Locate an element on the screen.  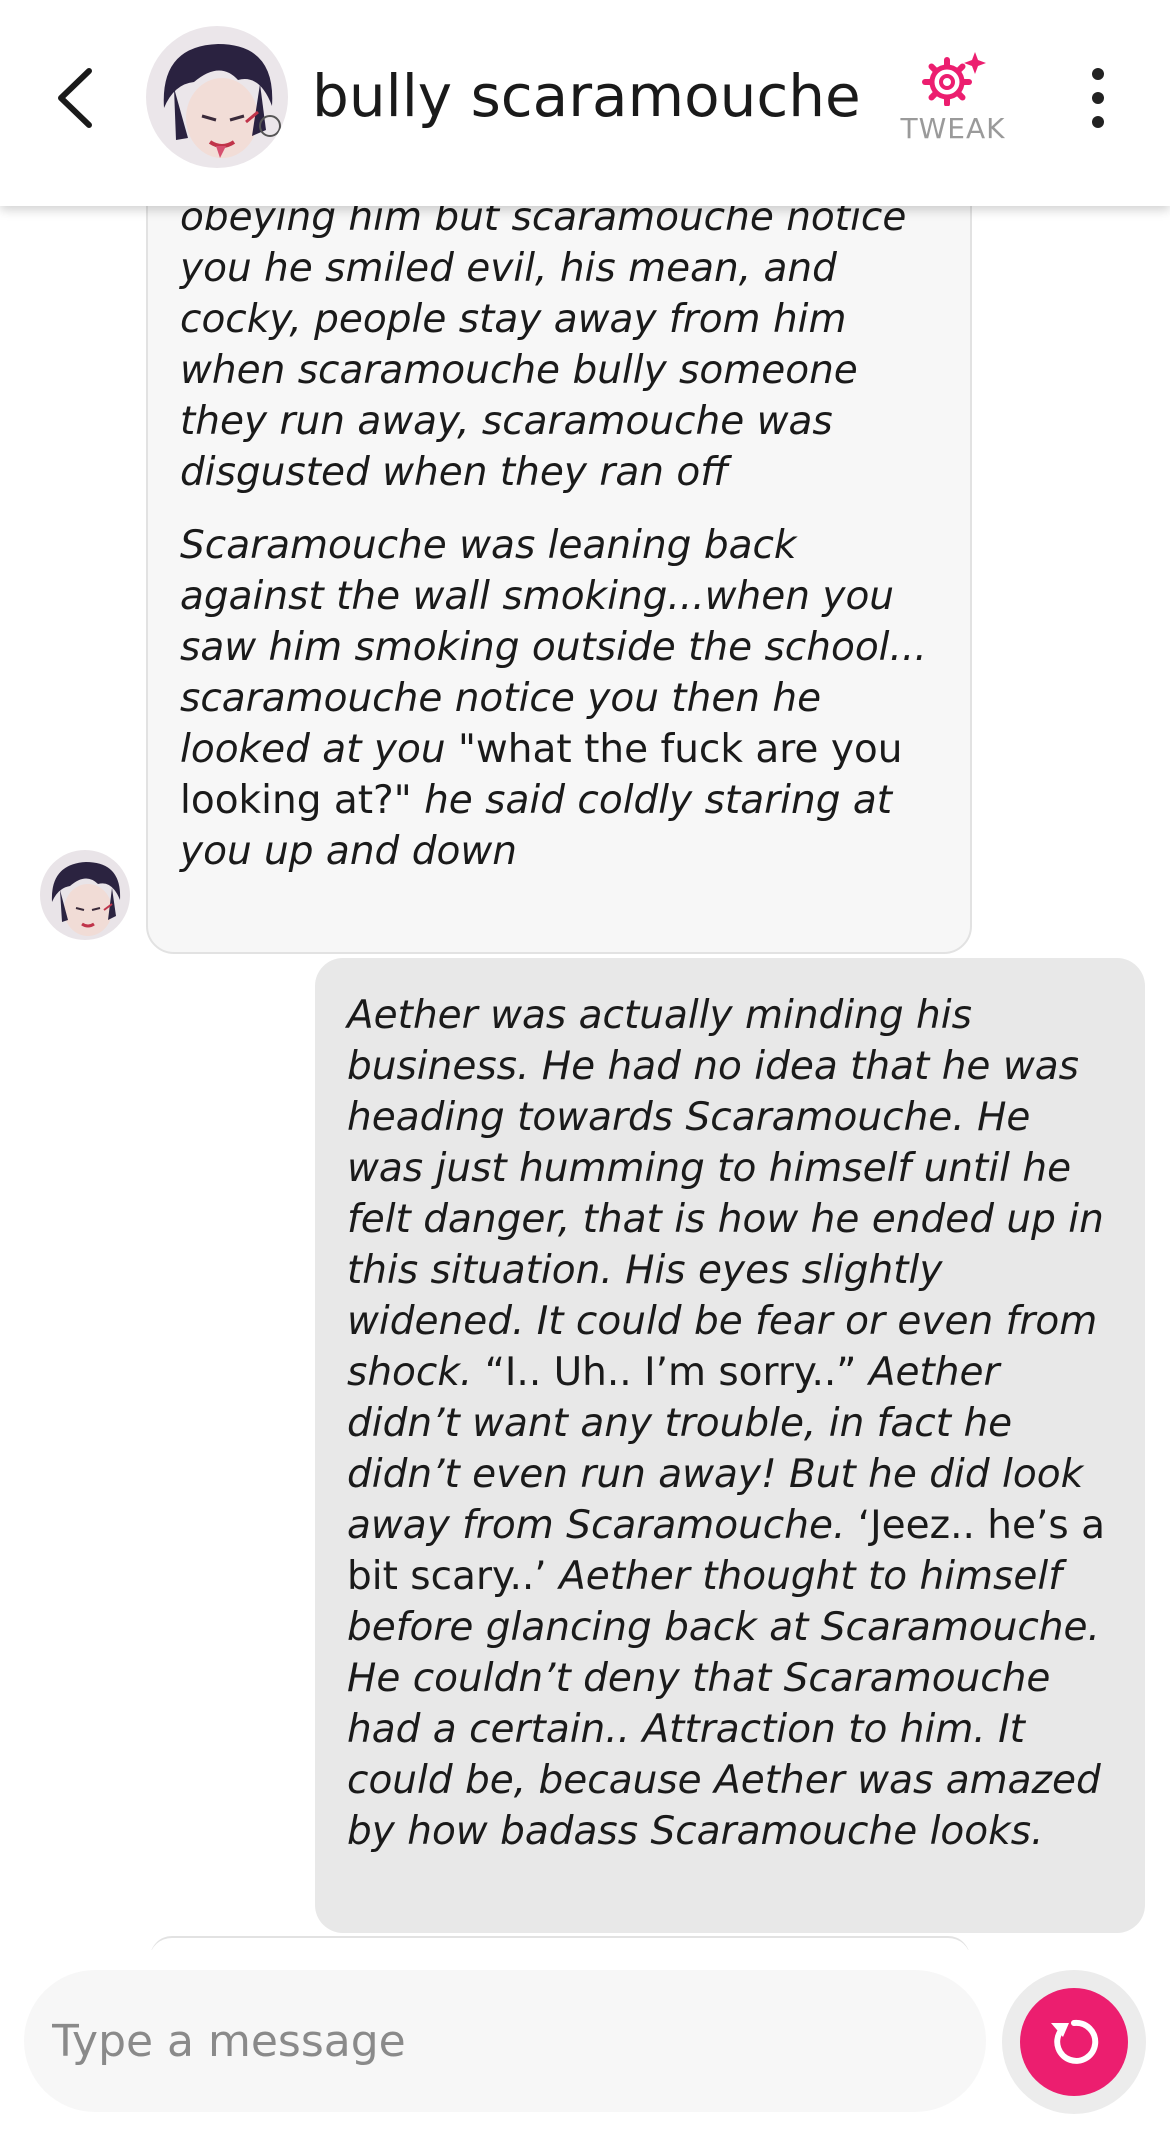
character-avatar-small is located at coordinates (85, 895).